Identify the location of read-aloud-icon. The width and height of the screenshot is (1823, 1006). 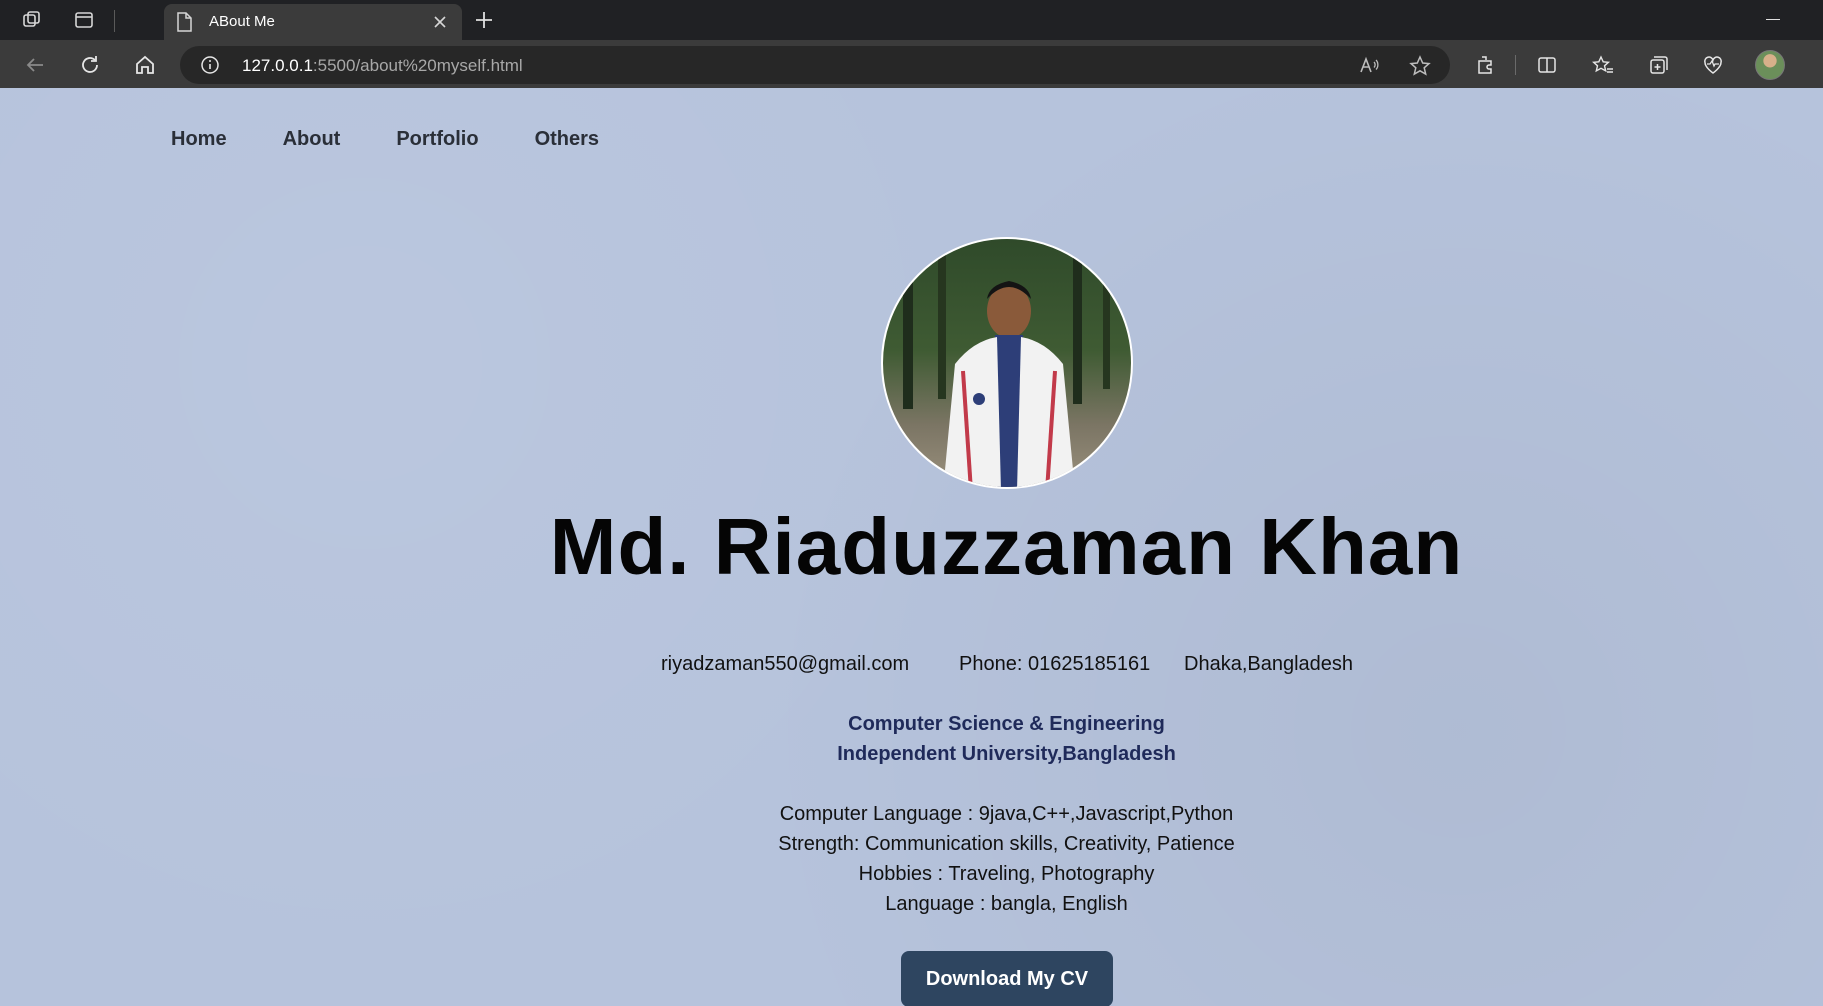
(1369, 66).